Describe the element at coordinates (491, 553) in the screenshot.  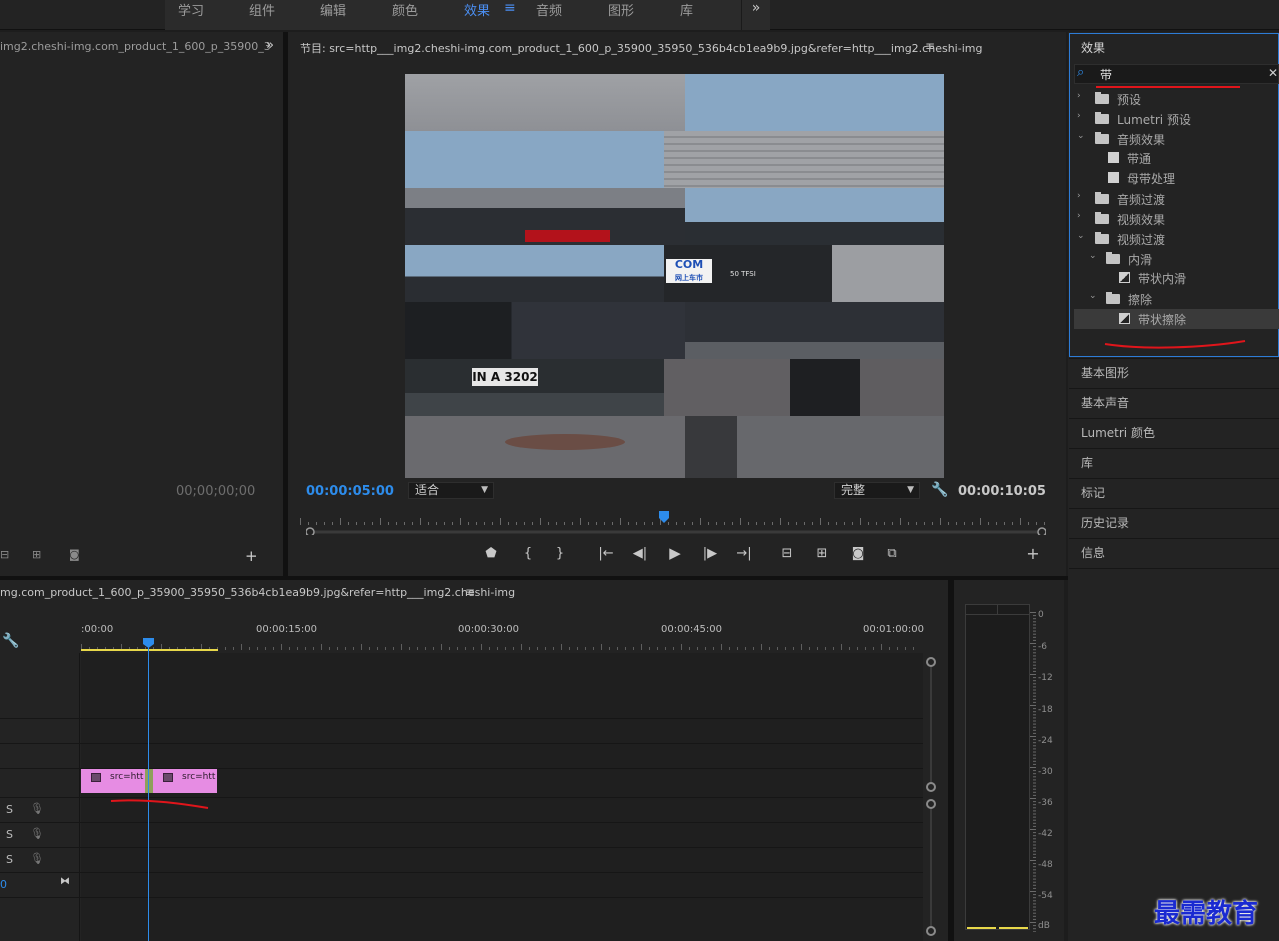
I see `add-marker-icon: ⬟` at that location.